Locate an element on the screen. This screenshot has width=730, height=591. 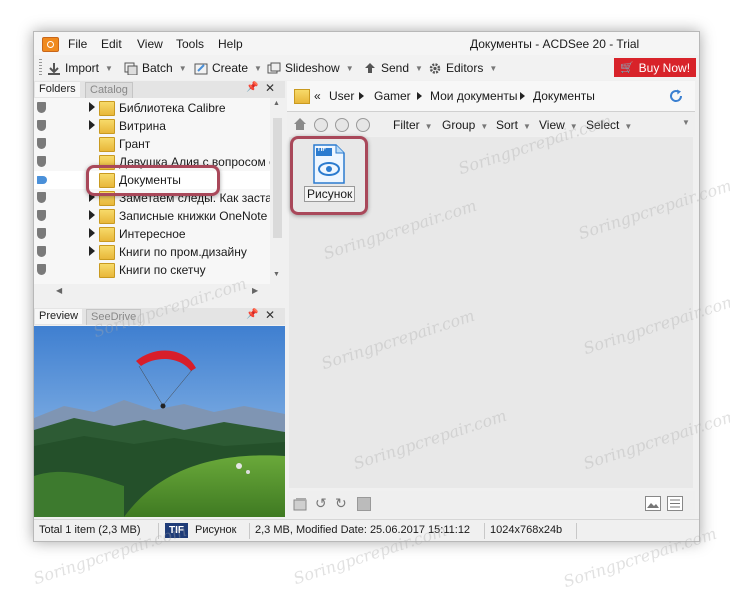
toolbar-grip is located at coordinates (40, 67).